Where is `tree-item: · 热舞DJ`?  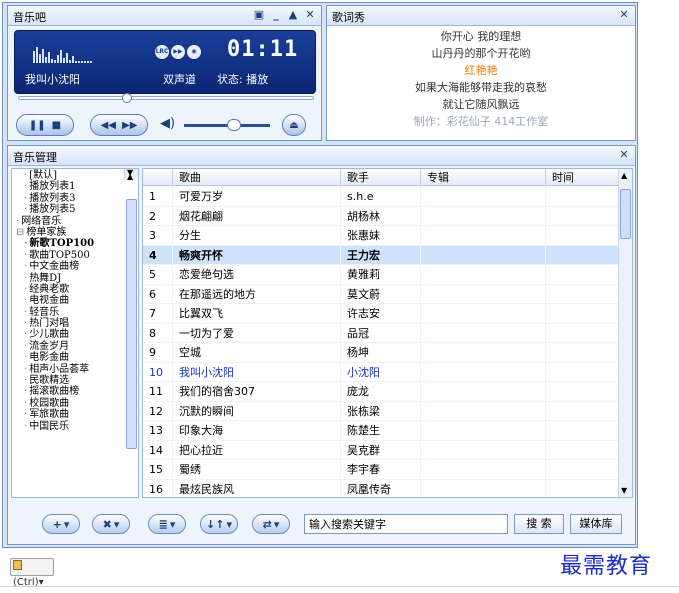
tree-item: · 热舞DJ is located at coordinates (77, 278).